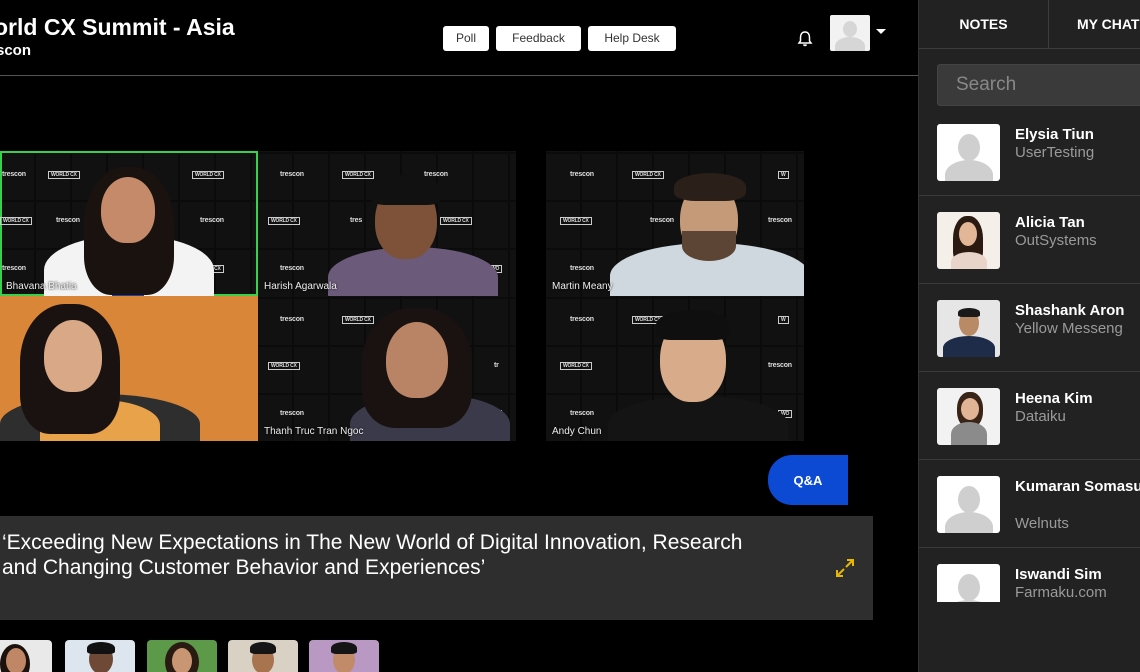  I want to click on attendee-company: Yellow Messeng, so click(1069, 328).